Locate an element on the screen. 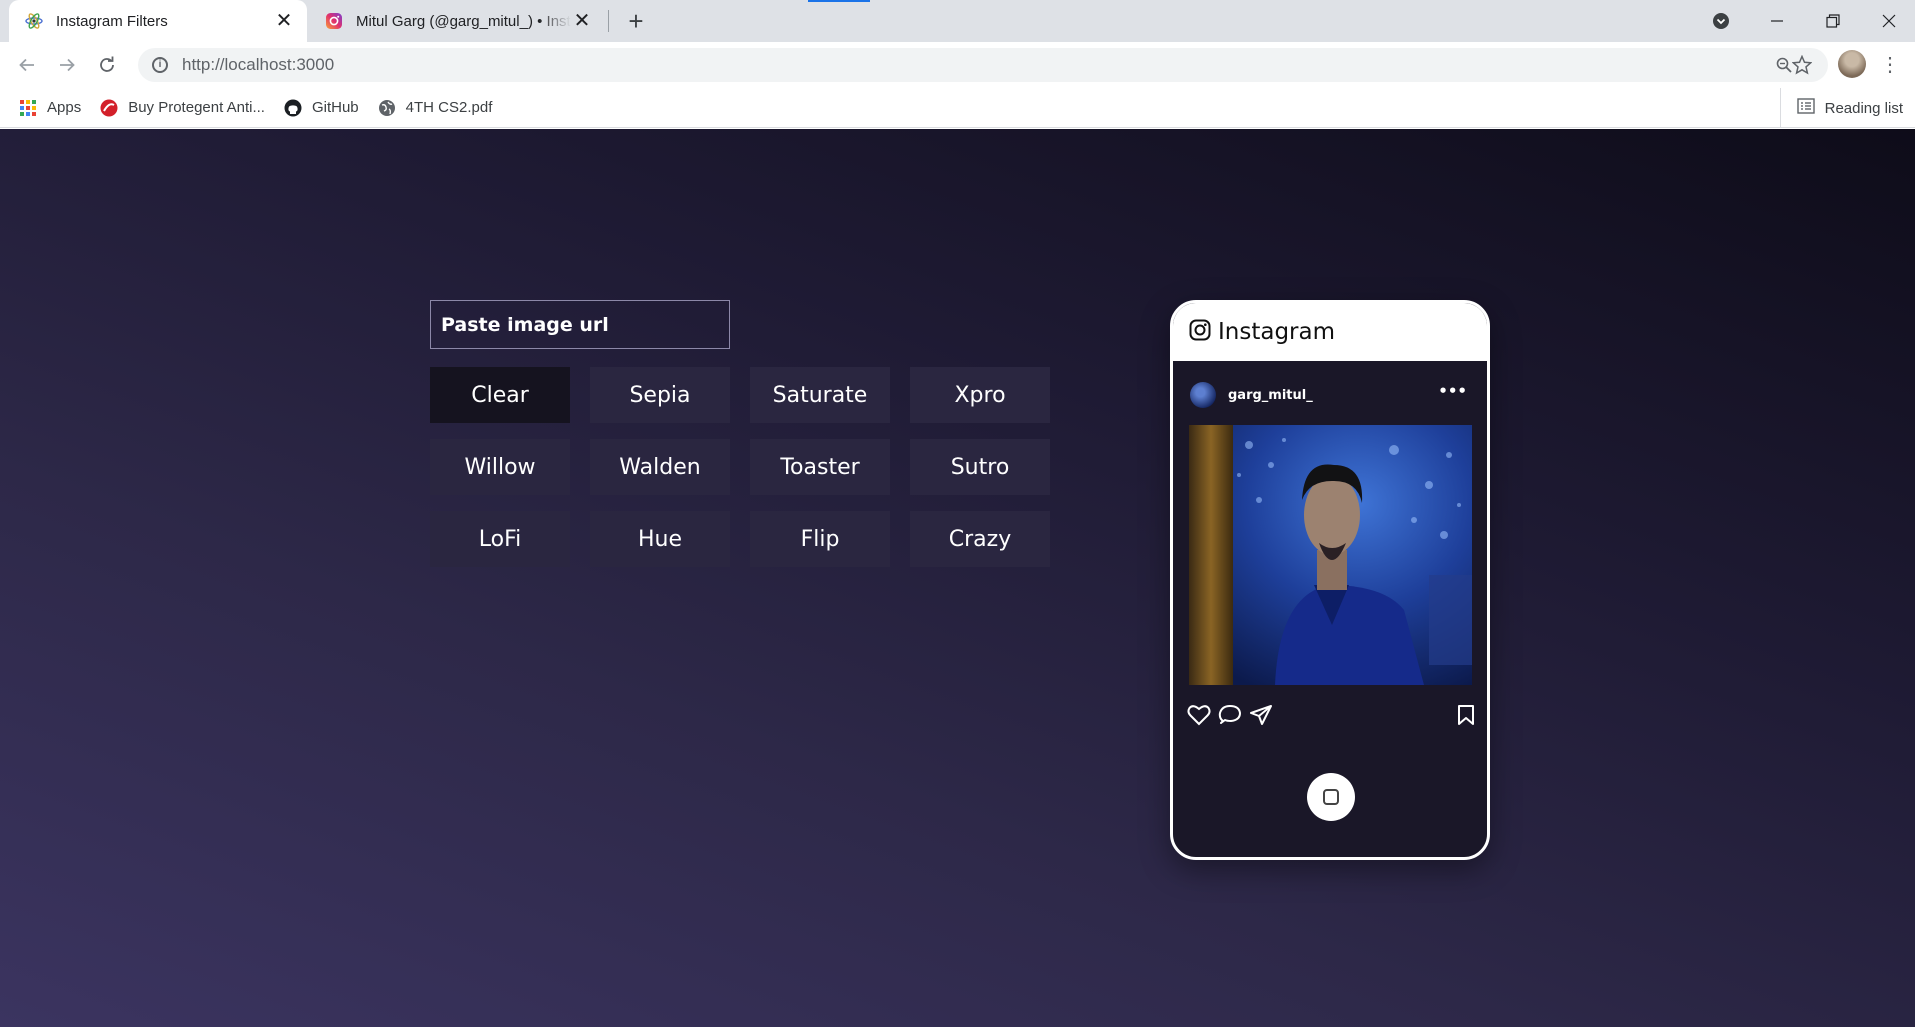 This screenshot has height=1027, width=1915. filter-flip-button: Flip is located at coordinates (820, 539).